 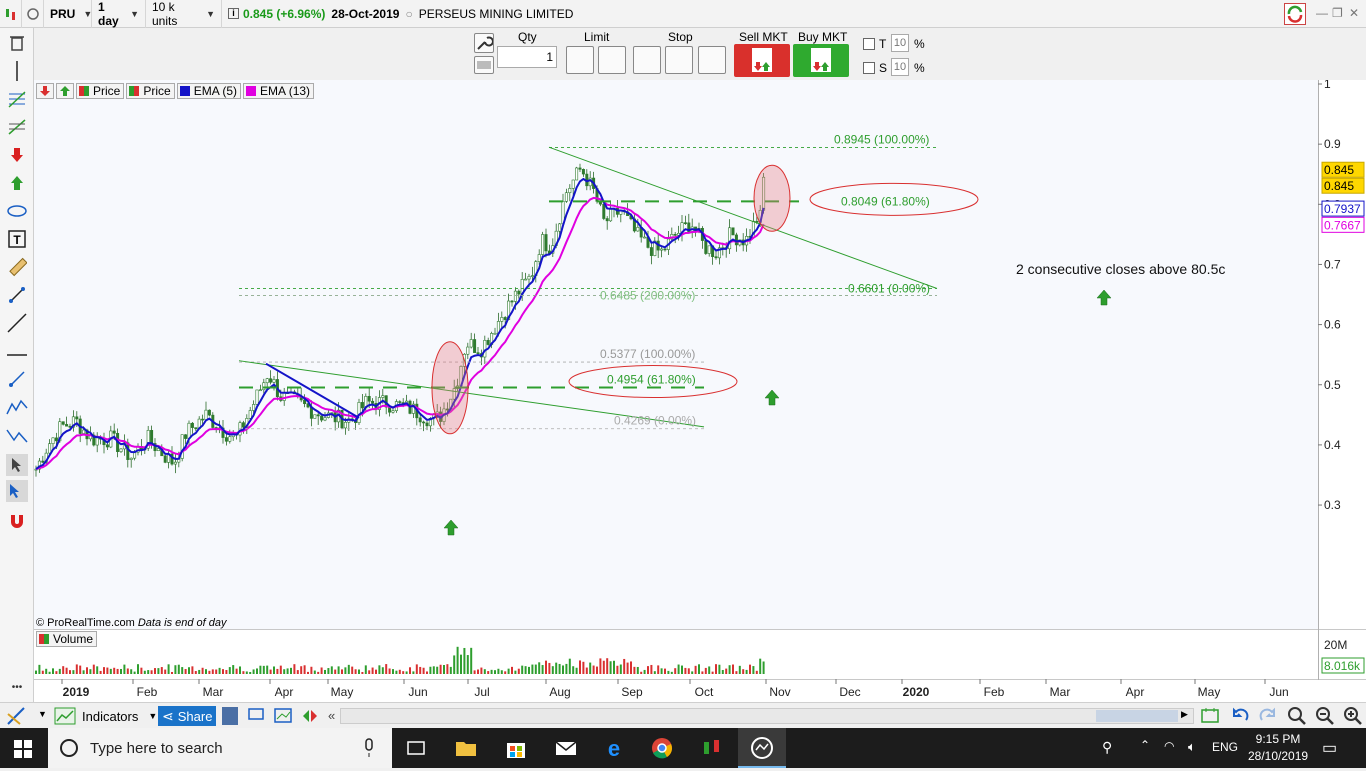 What do you see at coordinates (466, 748) in the screenshot?
I see `file-explorer-icon` at bounding box center [466, 748].